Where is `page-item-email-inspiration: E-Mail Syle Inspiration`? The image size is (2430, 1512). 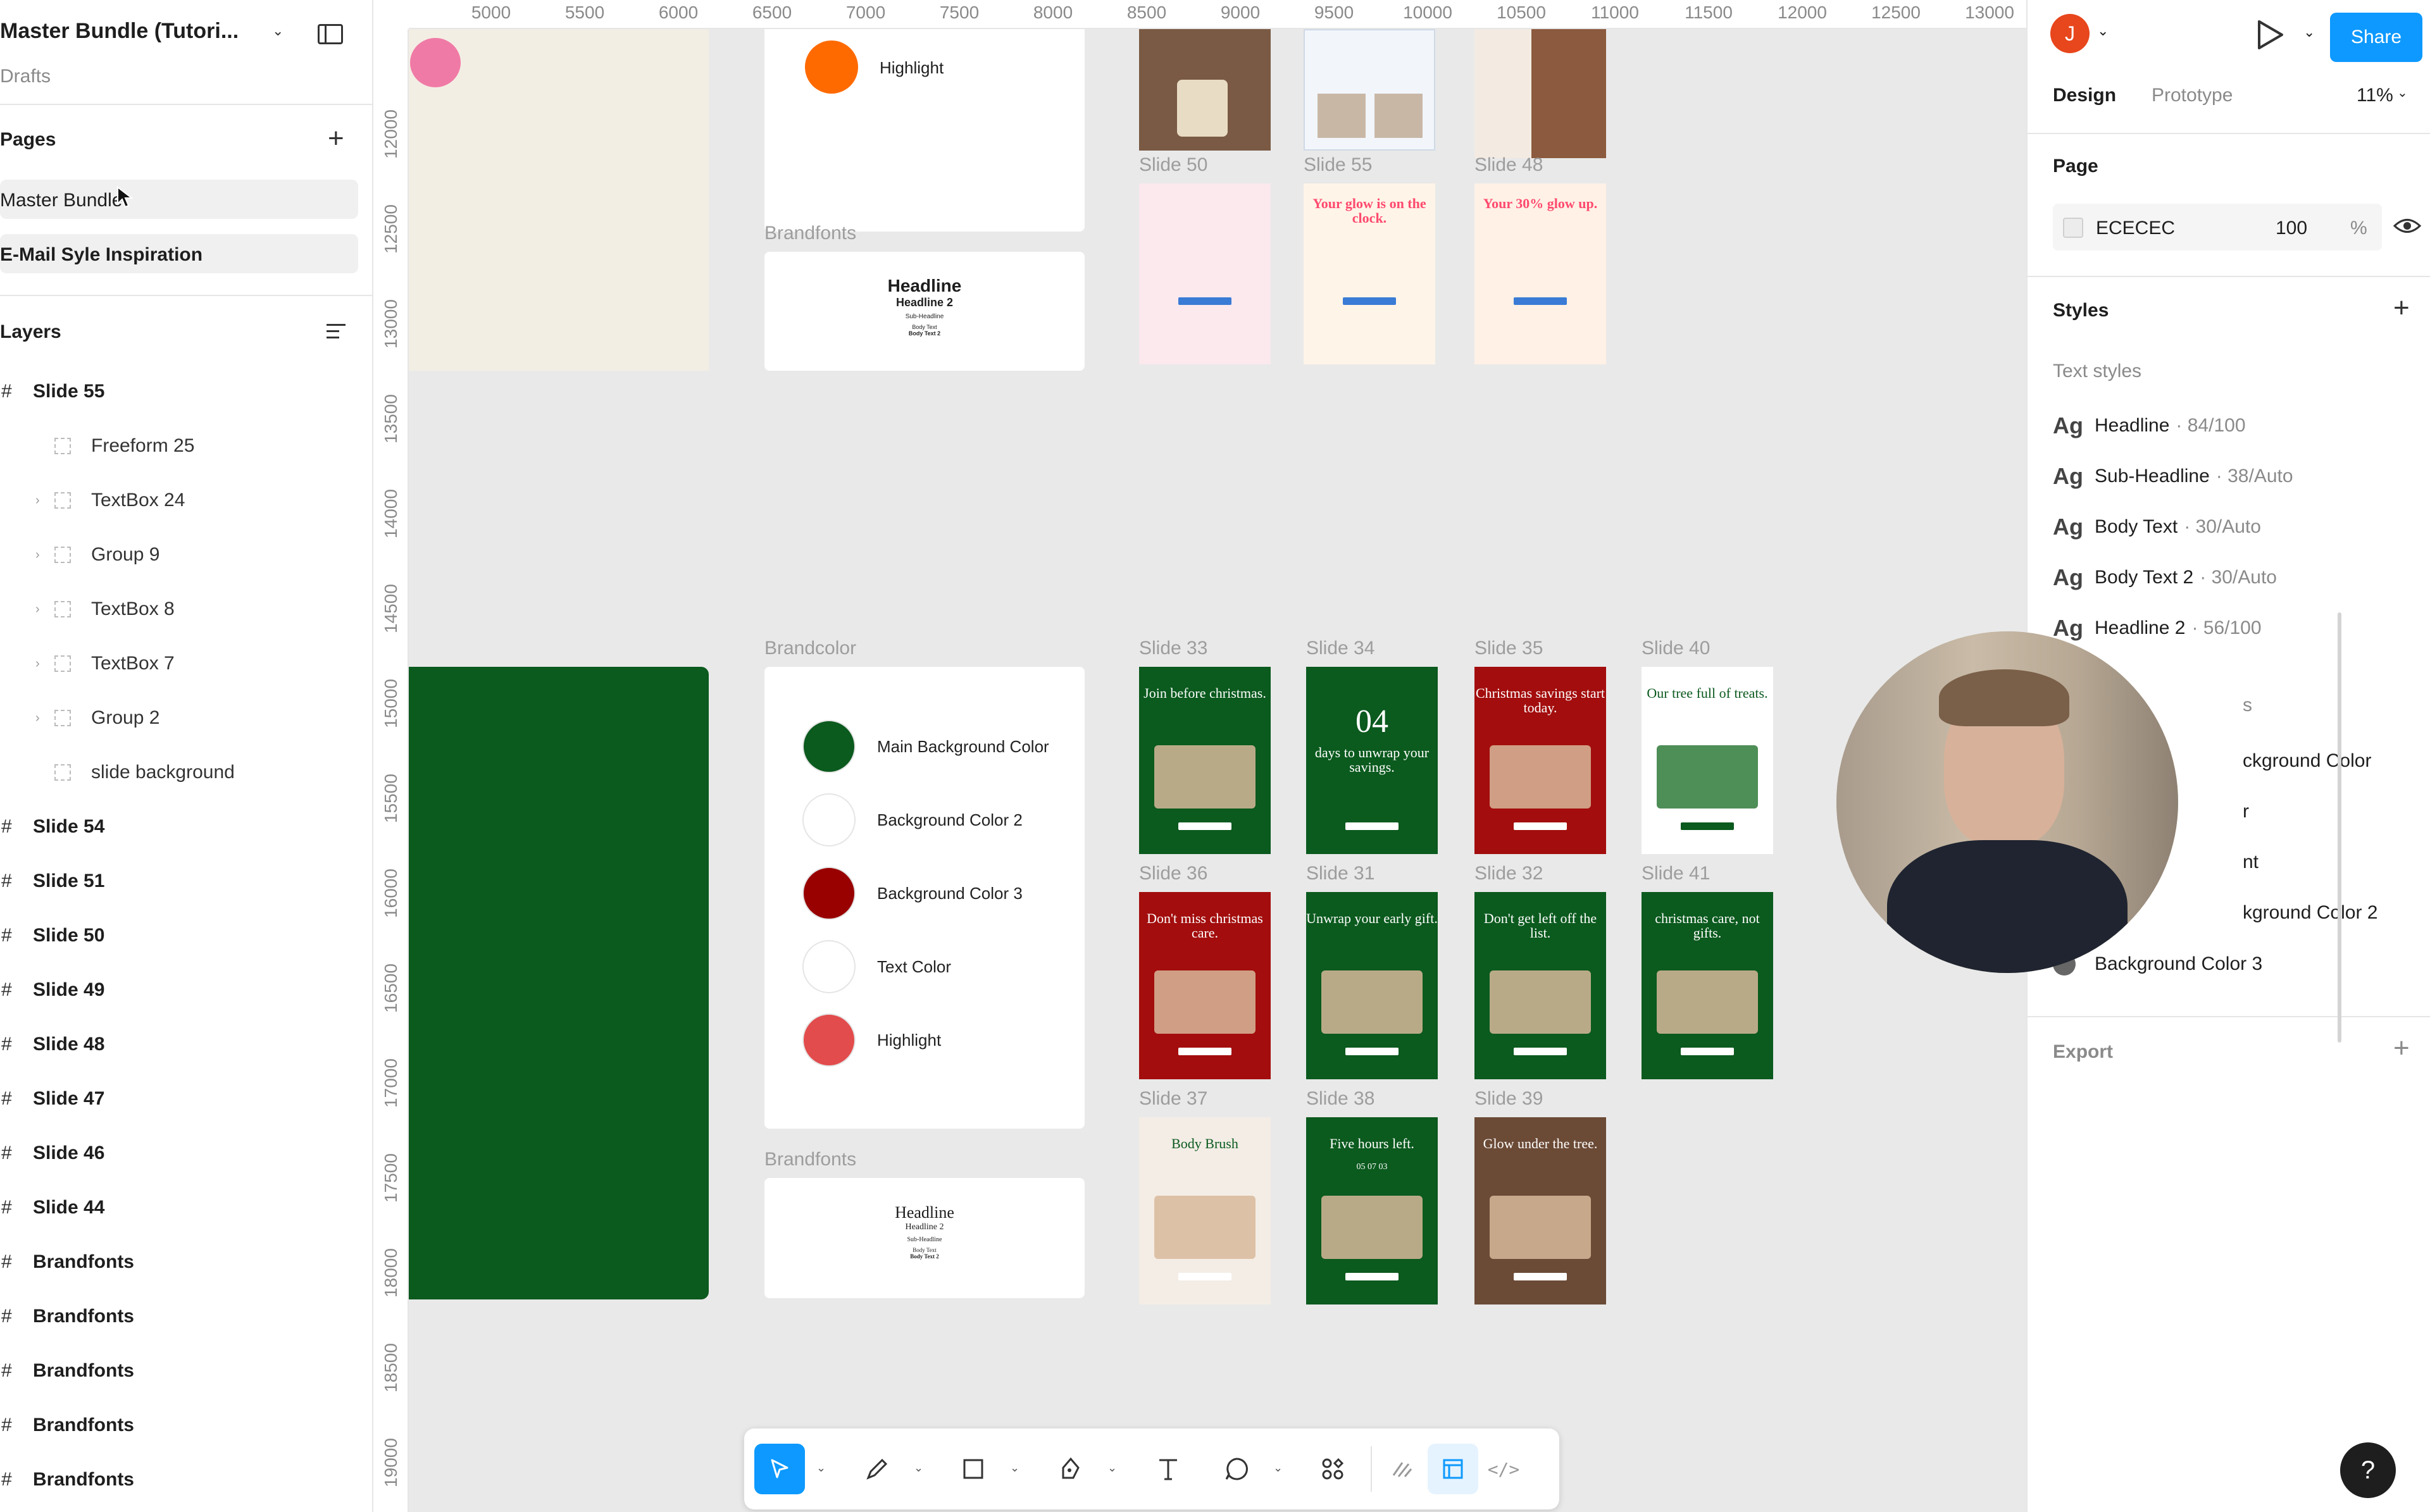 page-item-email-inspiration: E-Mail Syle Inspiration is located at coordinates (179, 253).